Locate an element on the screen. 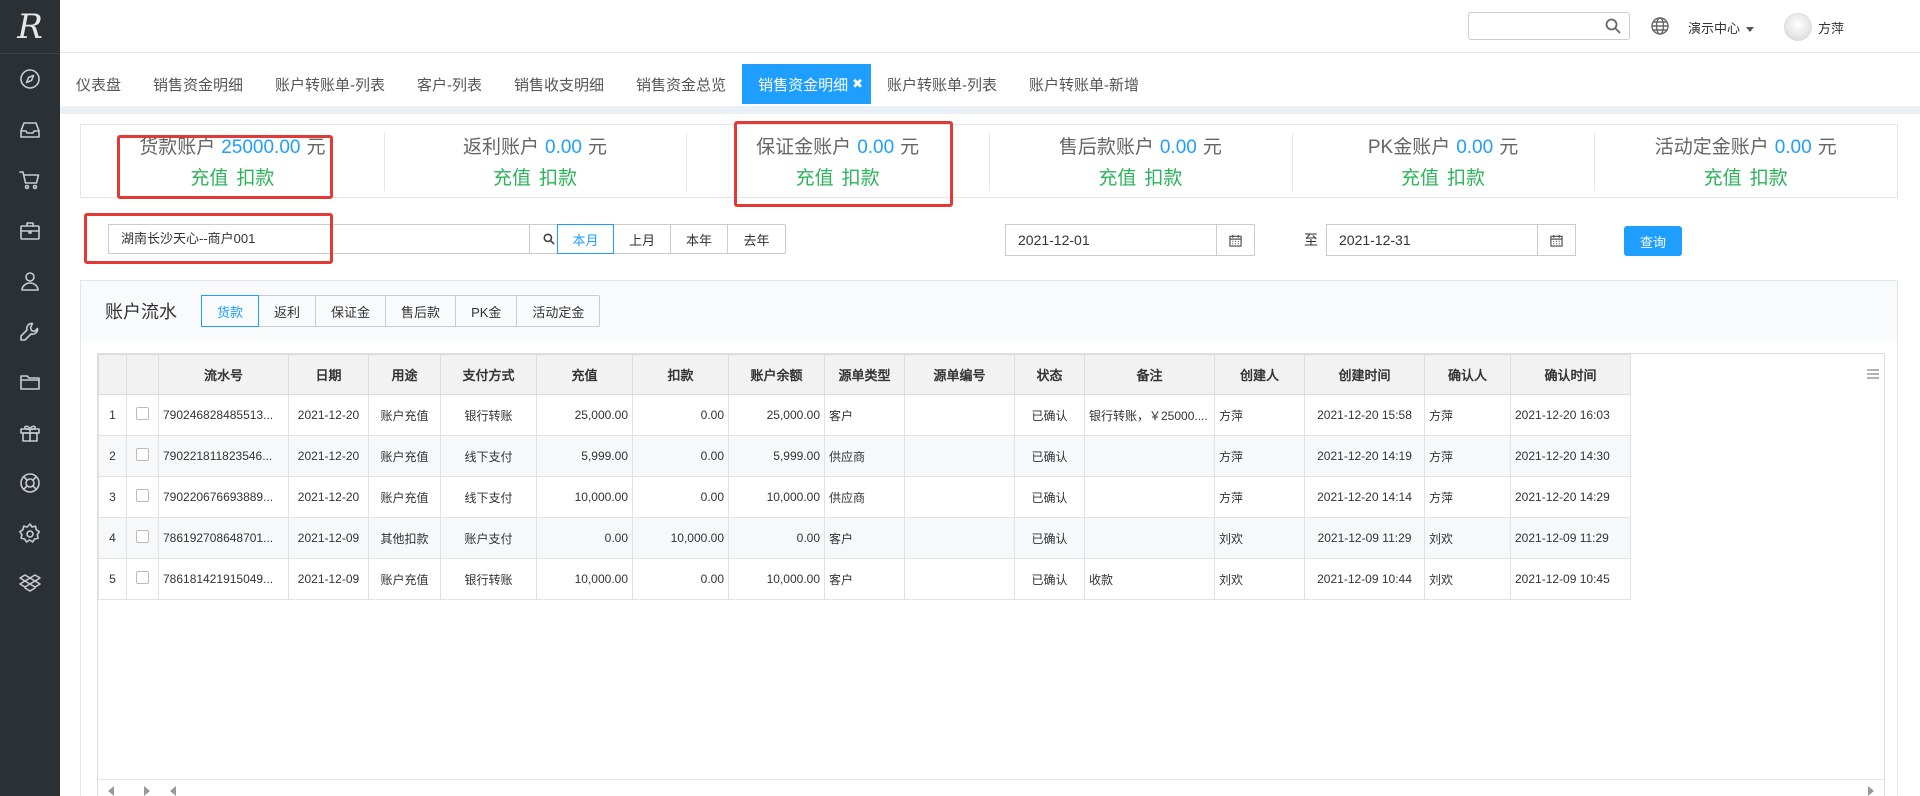 The width and height of the screenshot is (1920, 796). col-header-creator: 创建人 is located at coordinates (1259, 374).